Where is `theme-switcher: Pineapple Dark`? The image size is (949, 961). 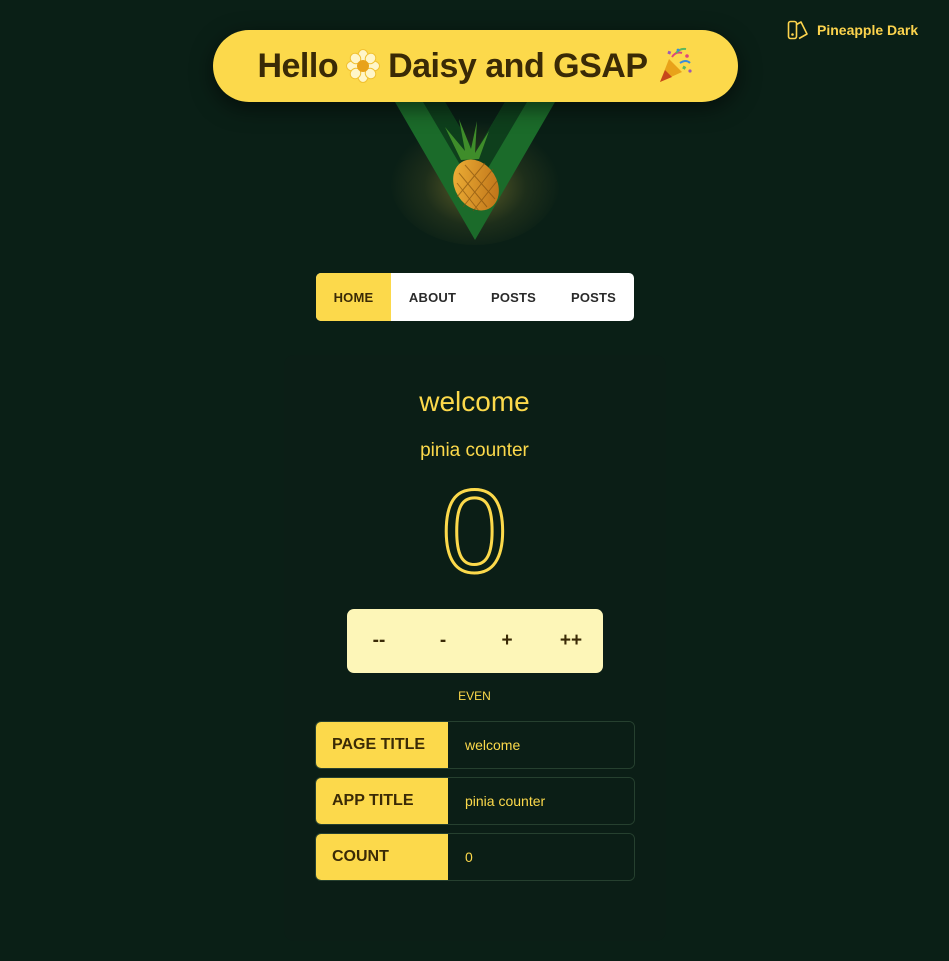
theme-switcher: Pineapple Dark is located at coordinates (852, 30).